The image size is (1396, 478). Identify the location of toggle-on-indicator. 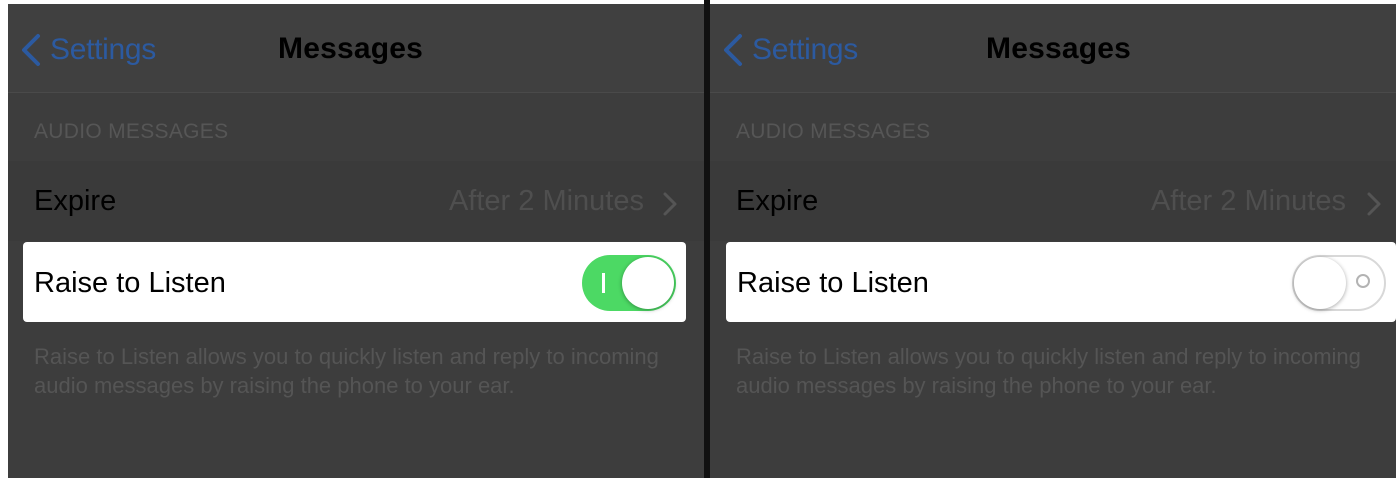
(603, 283).